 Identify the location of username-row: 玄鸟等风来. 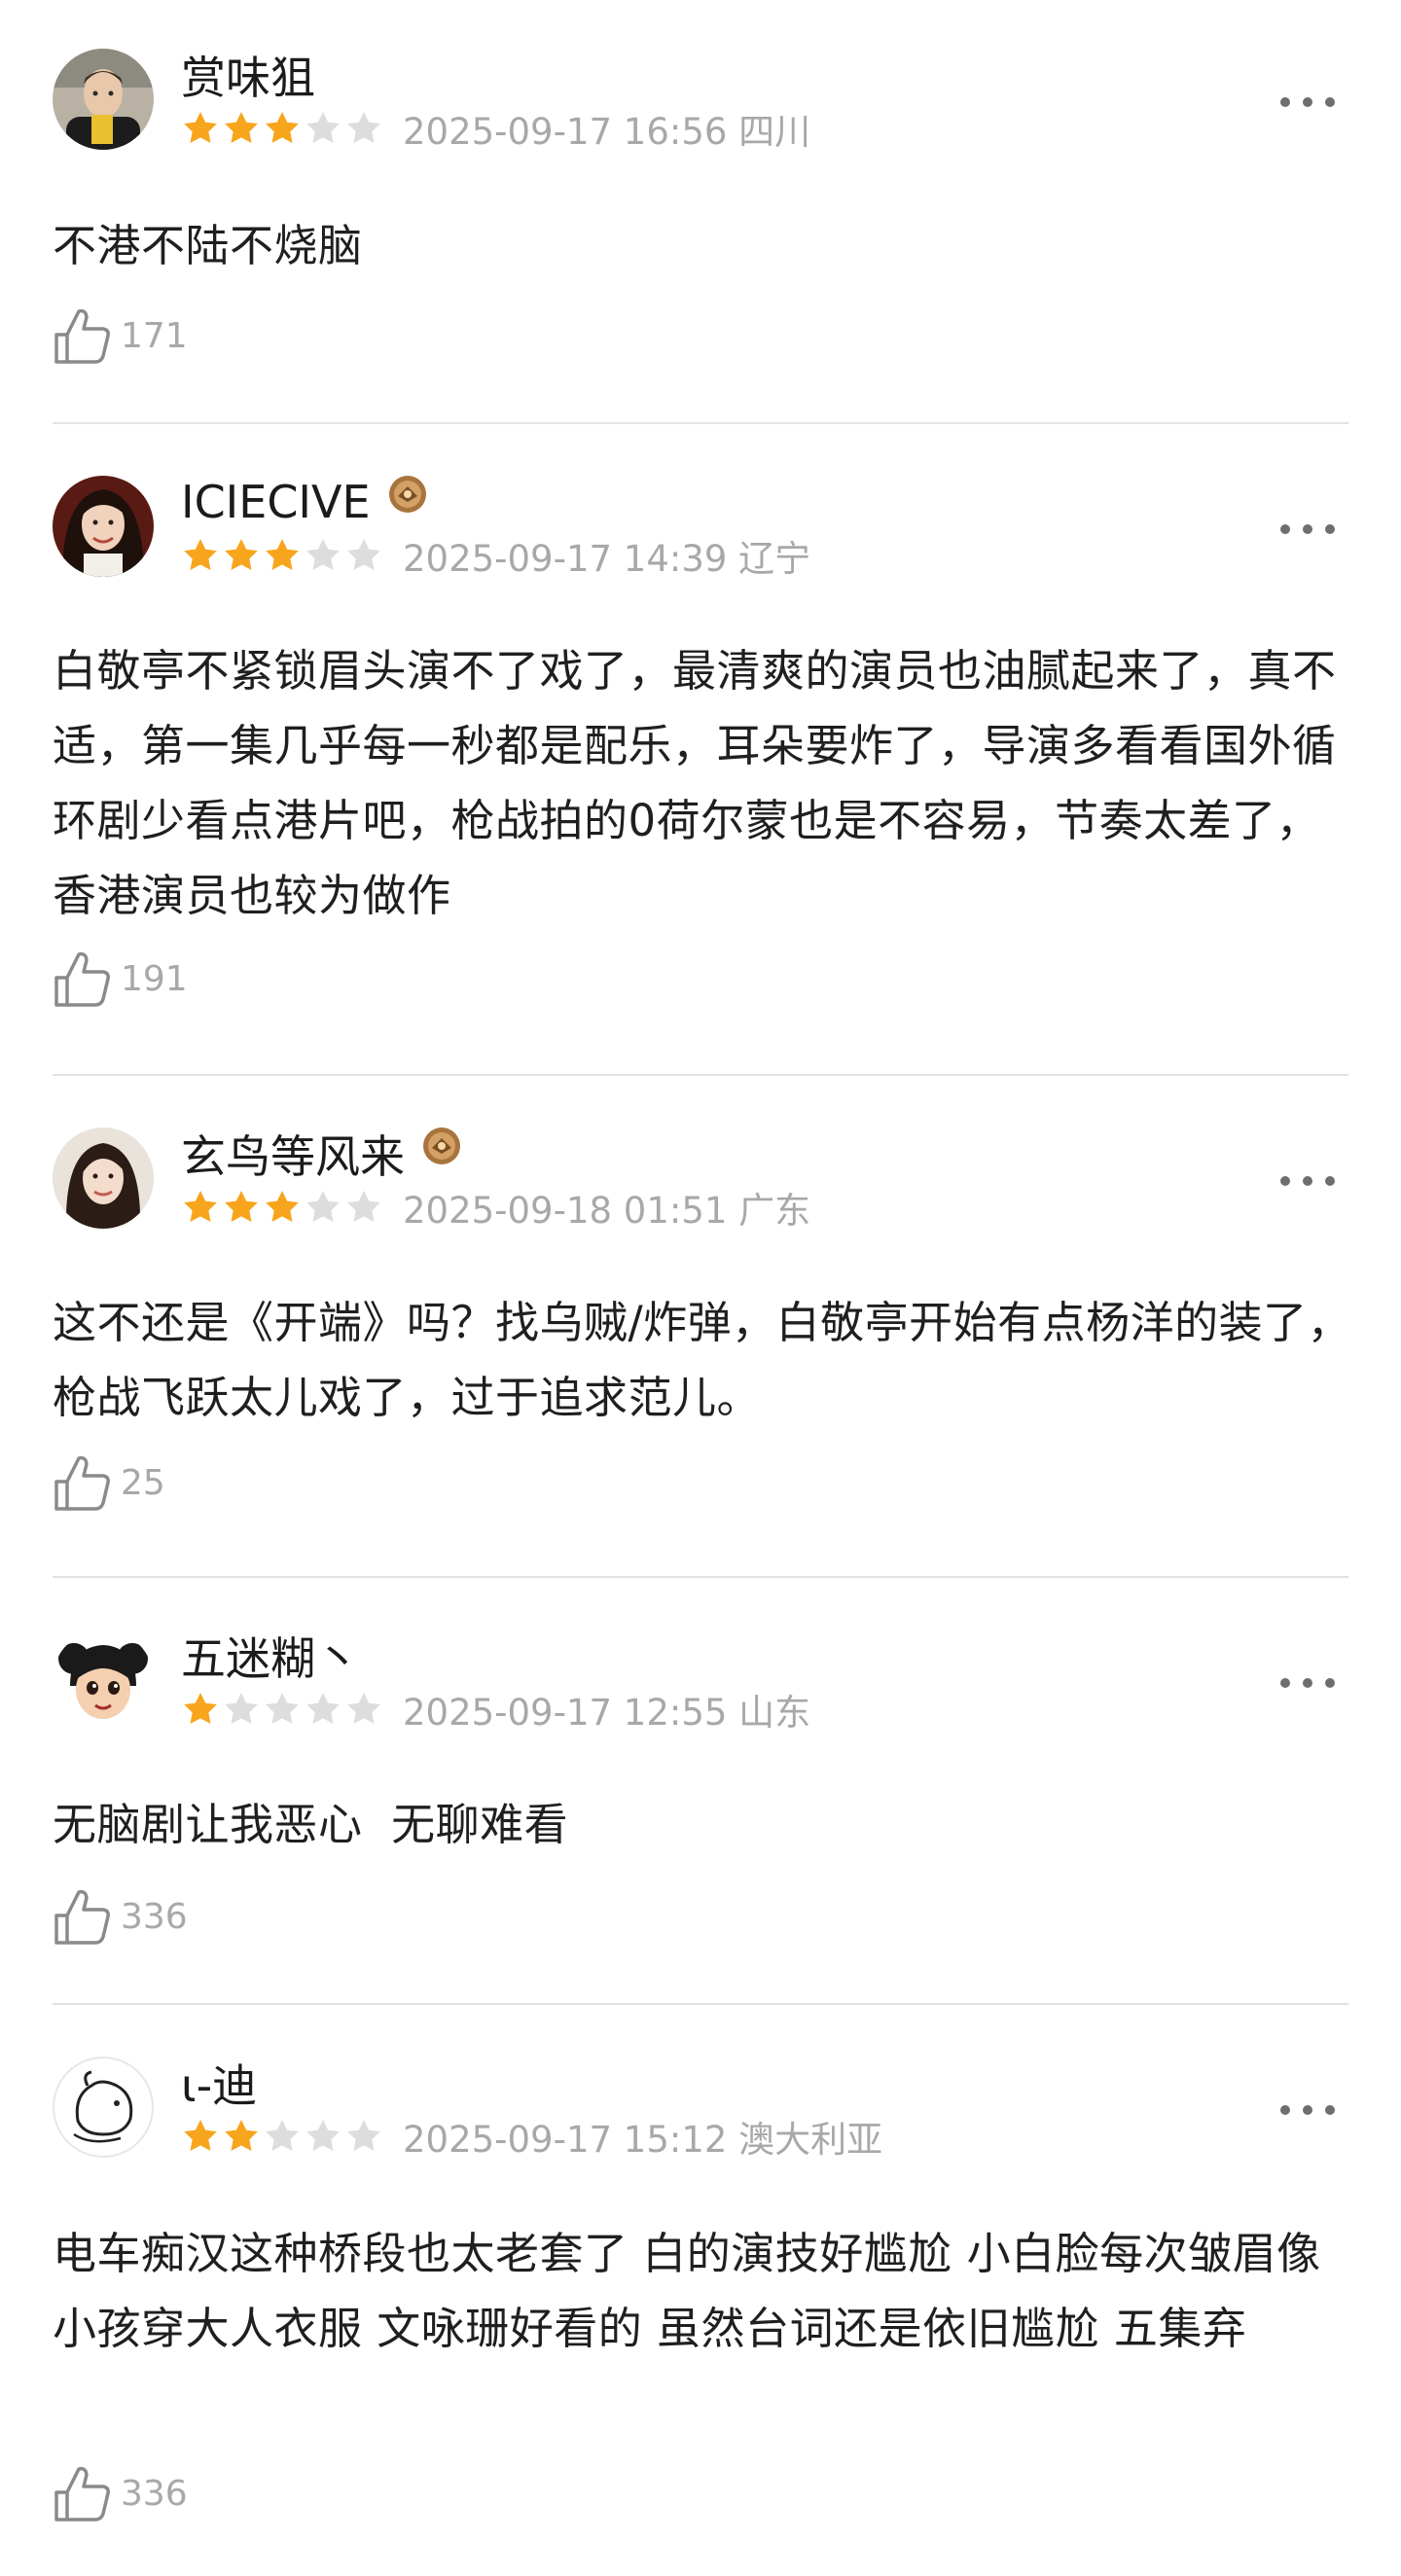
(322, 1155).